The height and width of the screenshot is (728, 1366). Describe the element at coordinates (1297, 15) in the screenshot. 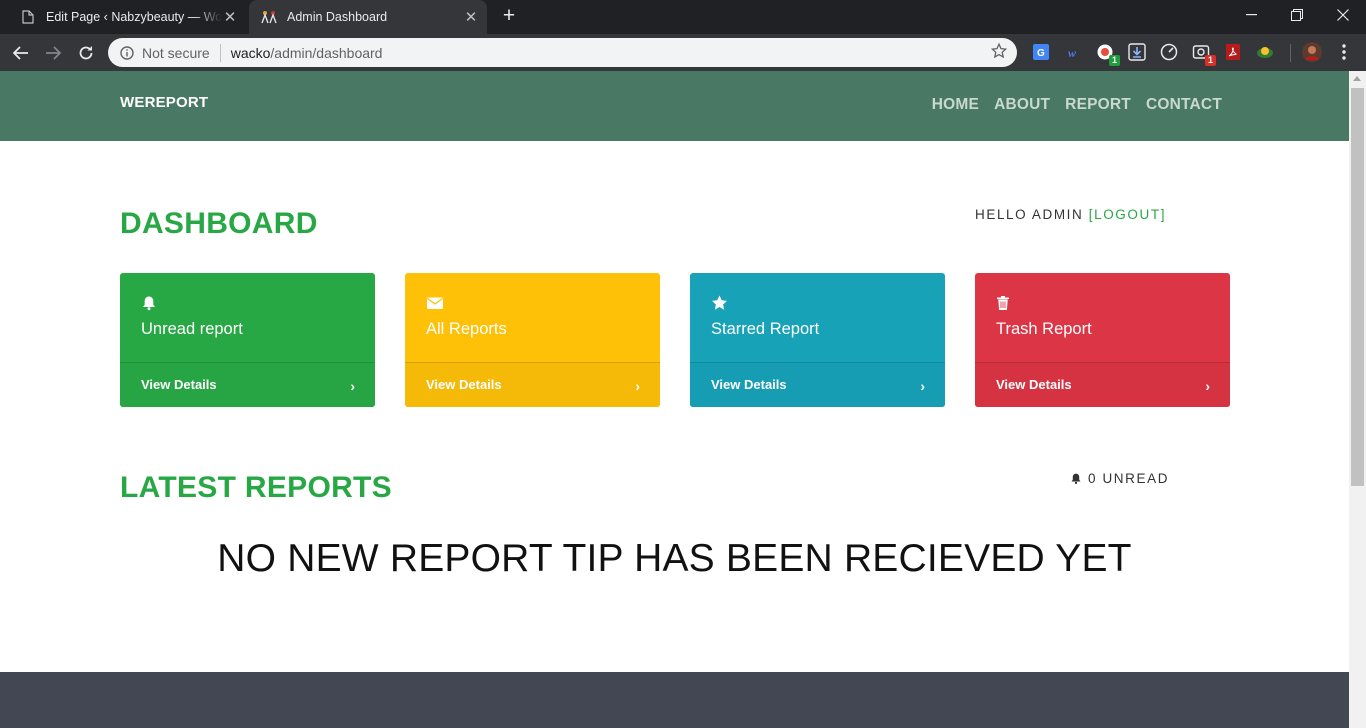

I see `restore-icon` at that location.